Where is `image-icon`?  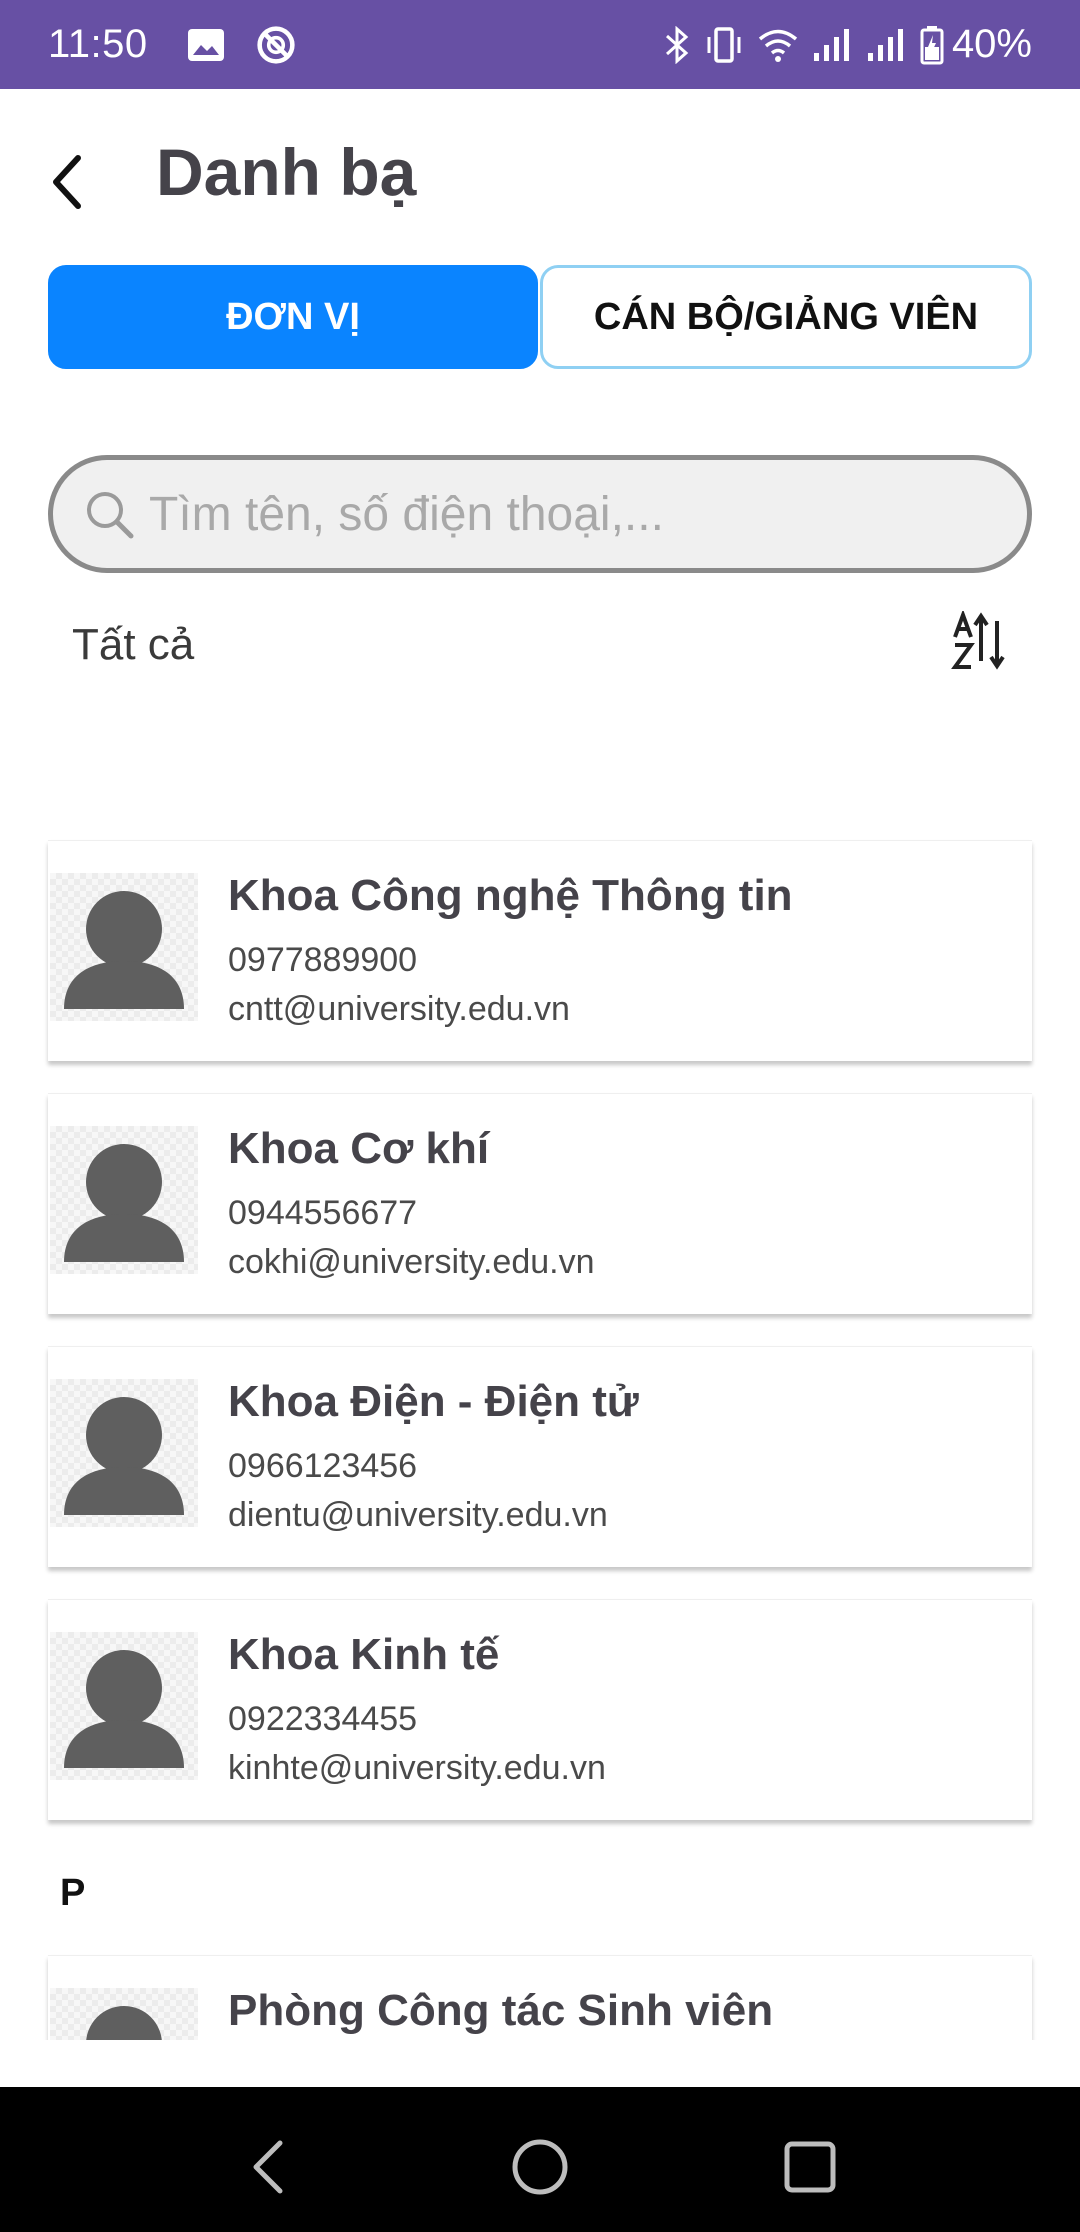 image-icon is located at coordinates (206, 45).